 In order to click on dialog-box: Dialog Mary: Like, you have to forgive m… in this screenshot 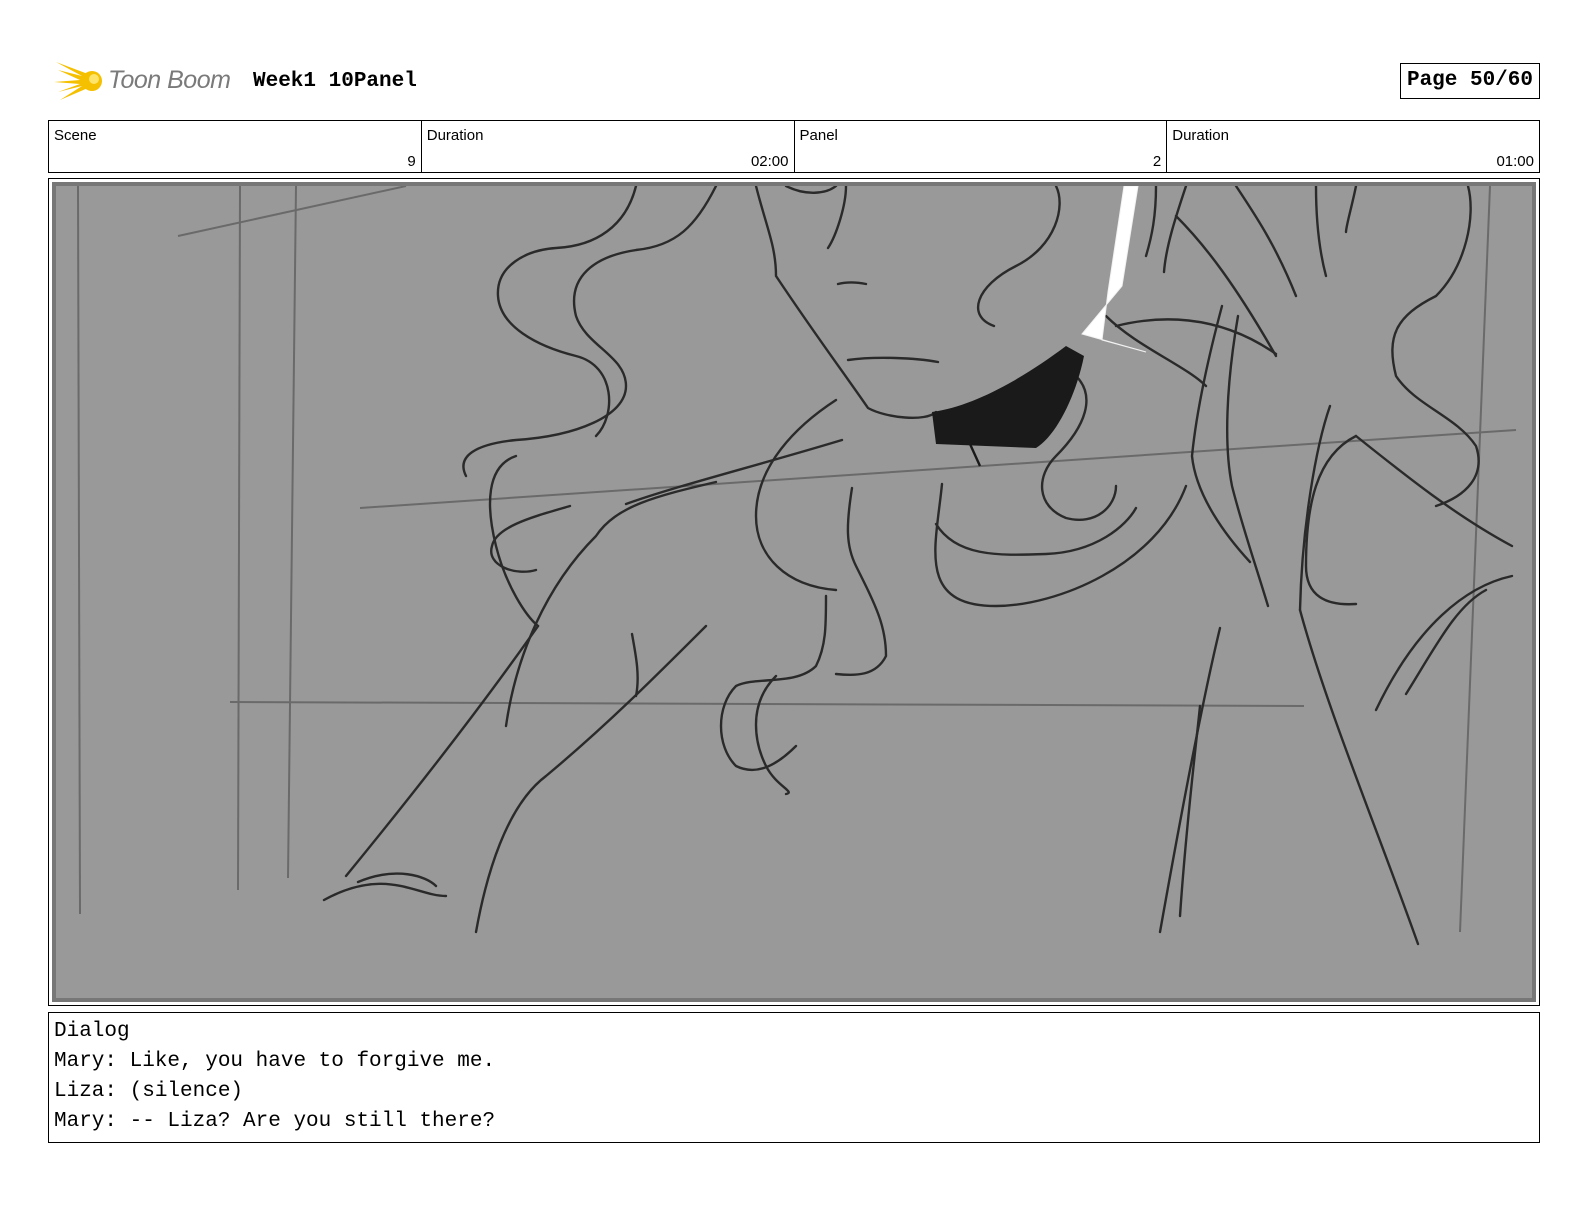, I will do `click(794, 1077)`.